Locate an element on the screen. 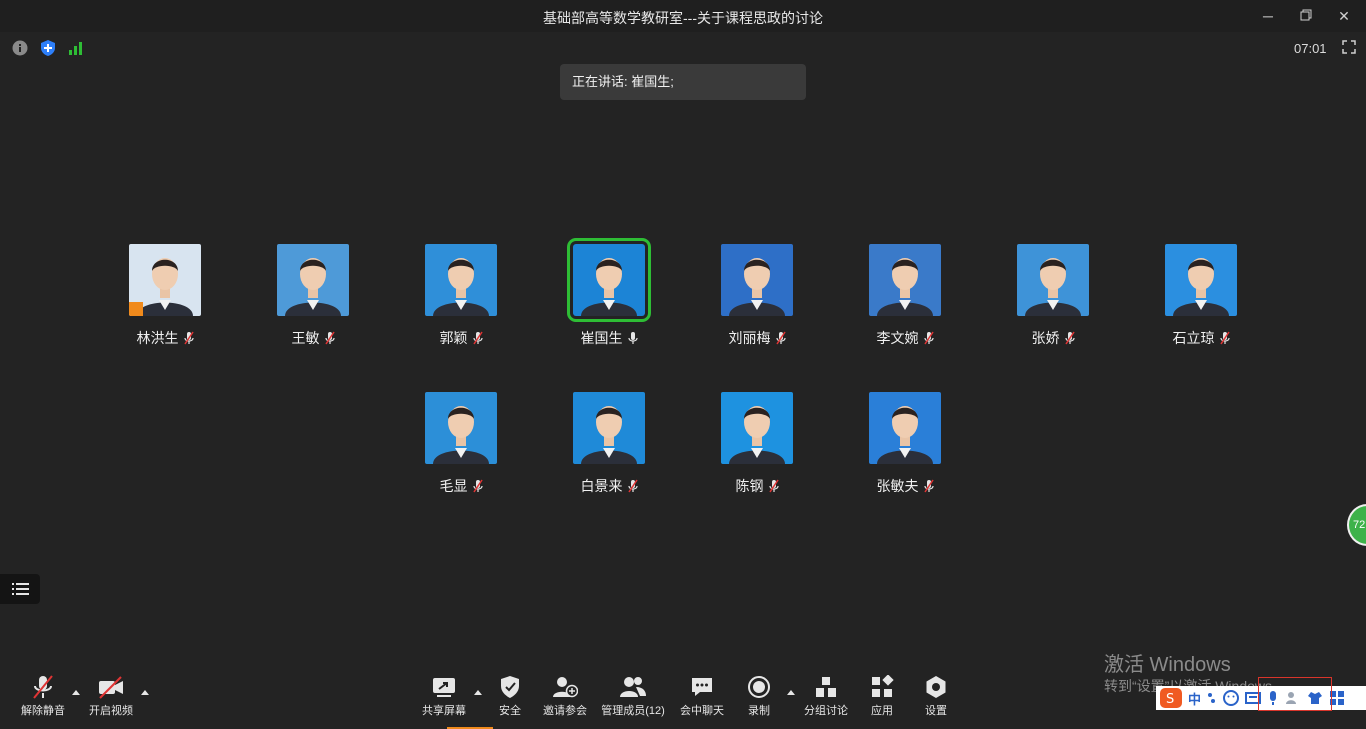 This screenshot has width=1366, height=729. participant-name: 白景来 is located at coordinates (601, 486).